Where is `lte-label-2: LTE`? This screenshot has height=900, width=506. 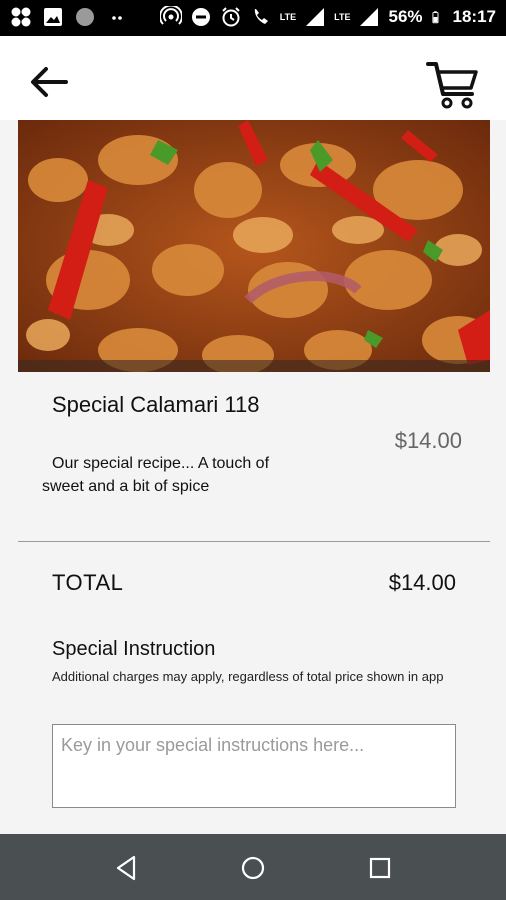 lte-label-2: LTE is located at coordinates (342, 17).